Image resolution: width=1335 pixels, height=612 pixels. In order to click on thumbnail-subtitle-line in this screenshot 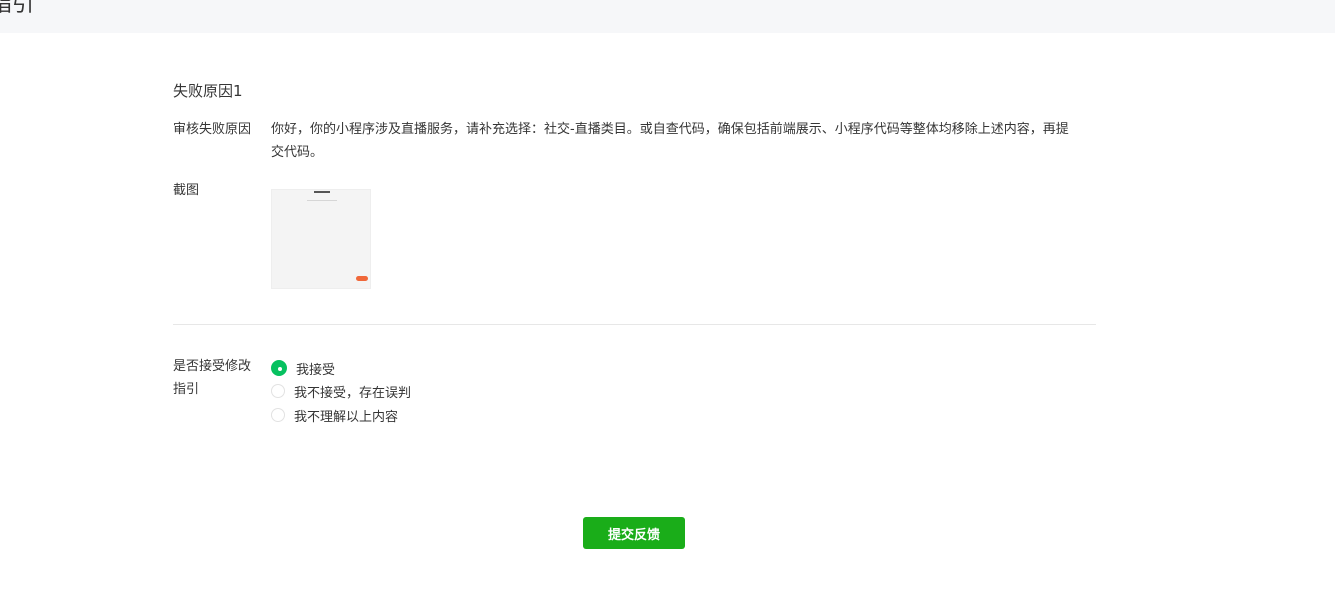, I will do `click(322, 200)`.